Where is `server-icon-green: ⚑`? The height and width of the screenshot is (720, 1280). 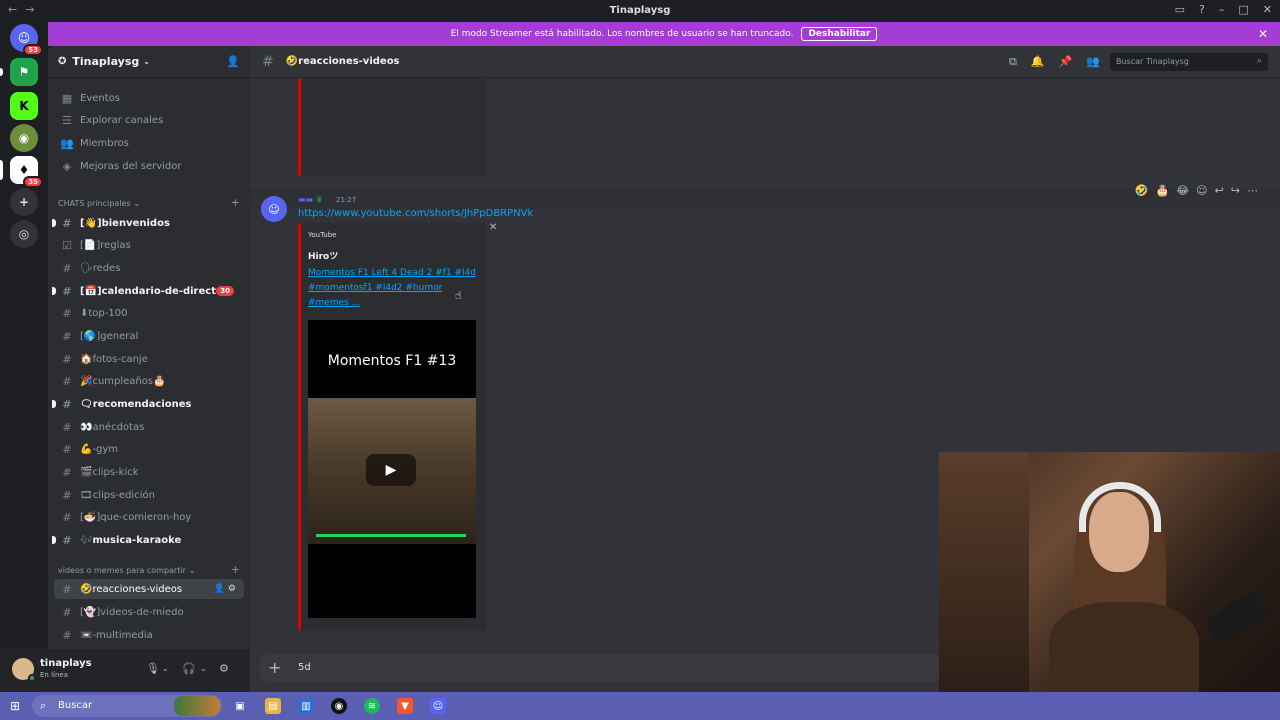 server-icon-green: ⚑ is located at coordinates (24, 72).